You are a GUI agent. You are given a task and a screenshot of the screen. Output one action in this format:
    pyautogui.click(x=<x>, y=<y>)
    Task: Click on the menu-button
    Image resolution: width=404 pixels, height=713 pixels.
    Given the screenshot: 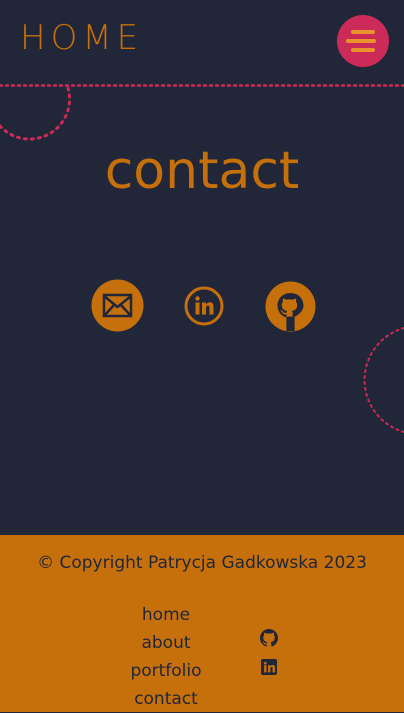 What is the action you would take?
    pyautogui.click(x=363, y=41)
    